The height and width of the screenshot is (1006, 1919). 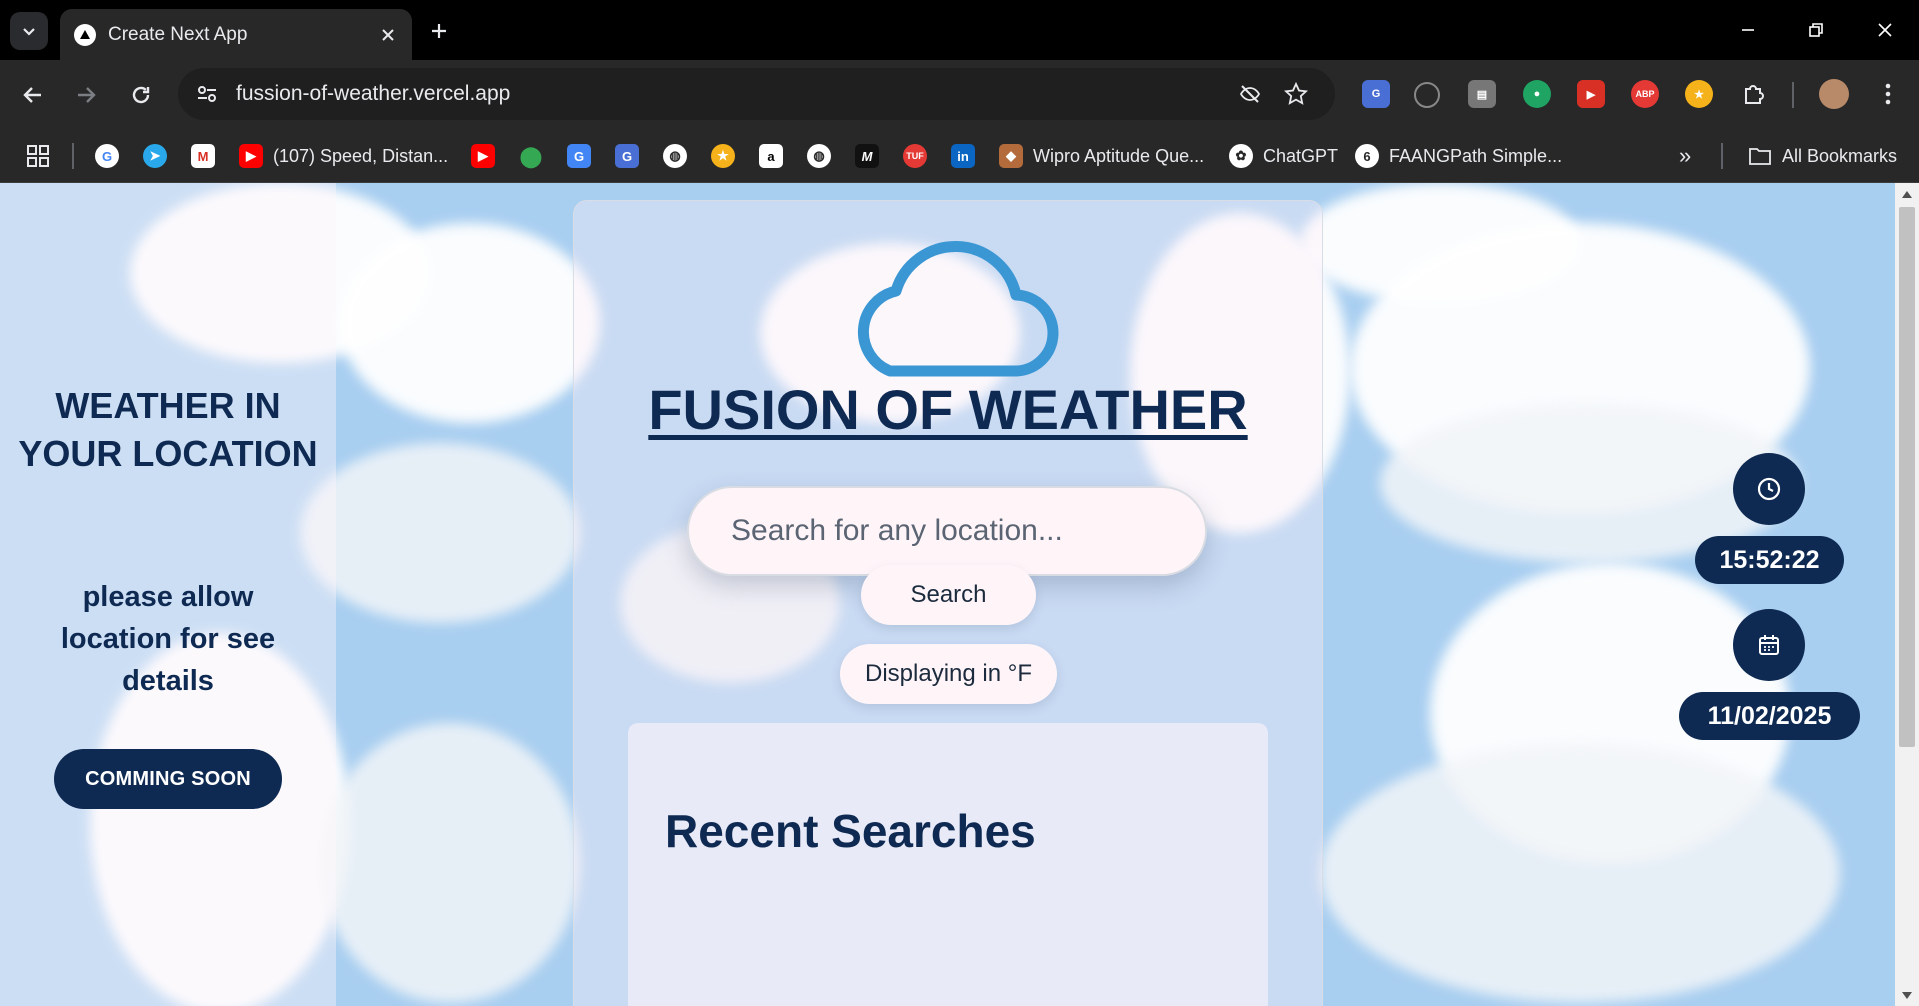 I want to click on back-button, so click(x=33, y=95).